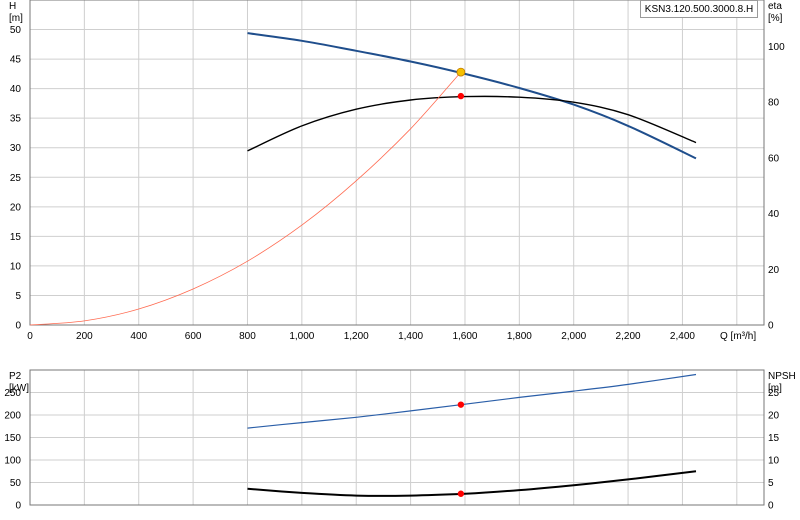 The image size is (800, 520). I want to click on y-tick-label: 35, so click(16, 119).